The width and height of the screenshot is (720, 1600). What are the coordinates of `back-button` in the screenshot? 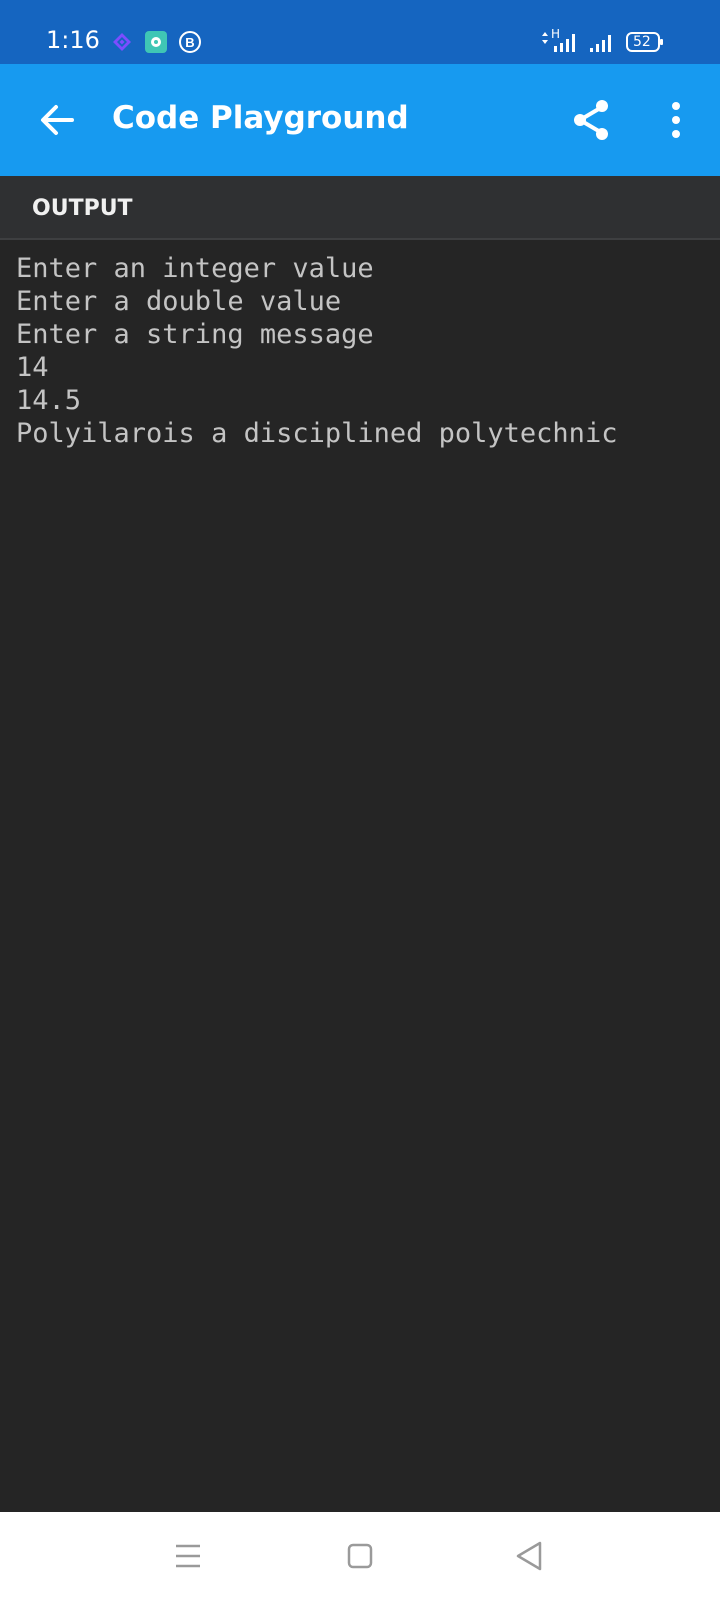 It's located at (62, 120).